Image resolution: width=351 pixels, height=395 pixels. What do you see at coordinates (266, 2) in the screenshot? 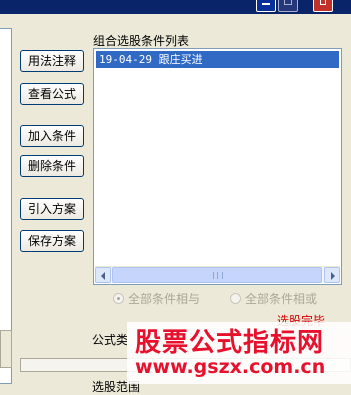
I see `minimize-icon` at bounding box center [266, 2].